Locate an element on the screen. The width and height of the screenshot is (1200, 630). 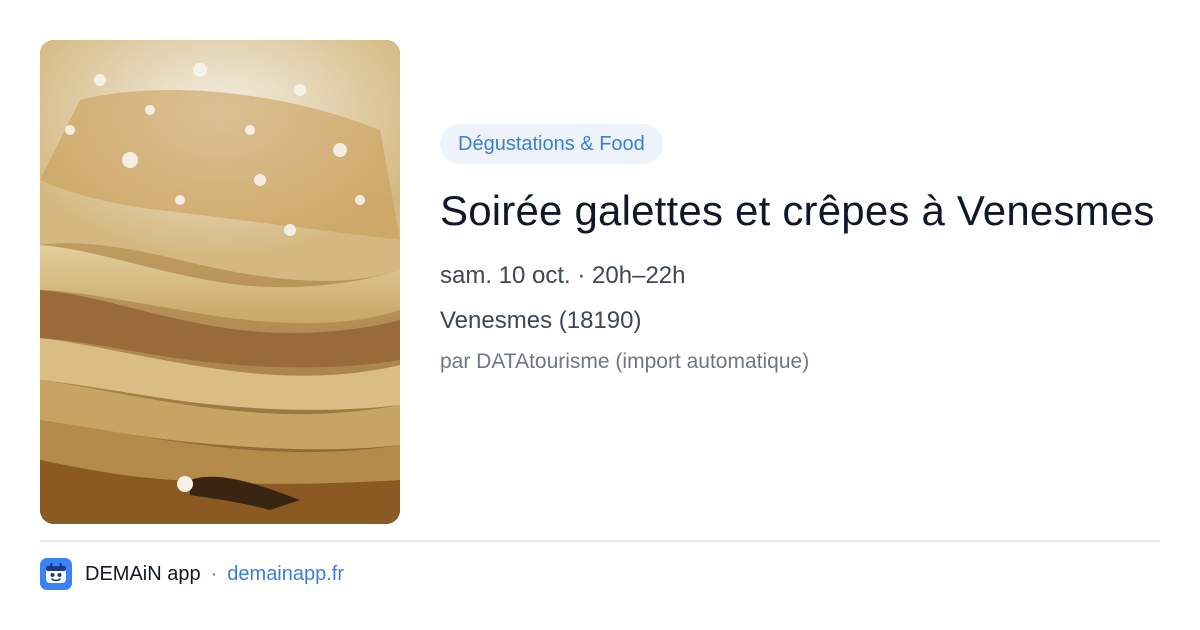
event-title: Soirée galettes et crêpes à Venesmes is located at coordinates (797, 210).